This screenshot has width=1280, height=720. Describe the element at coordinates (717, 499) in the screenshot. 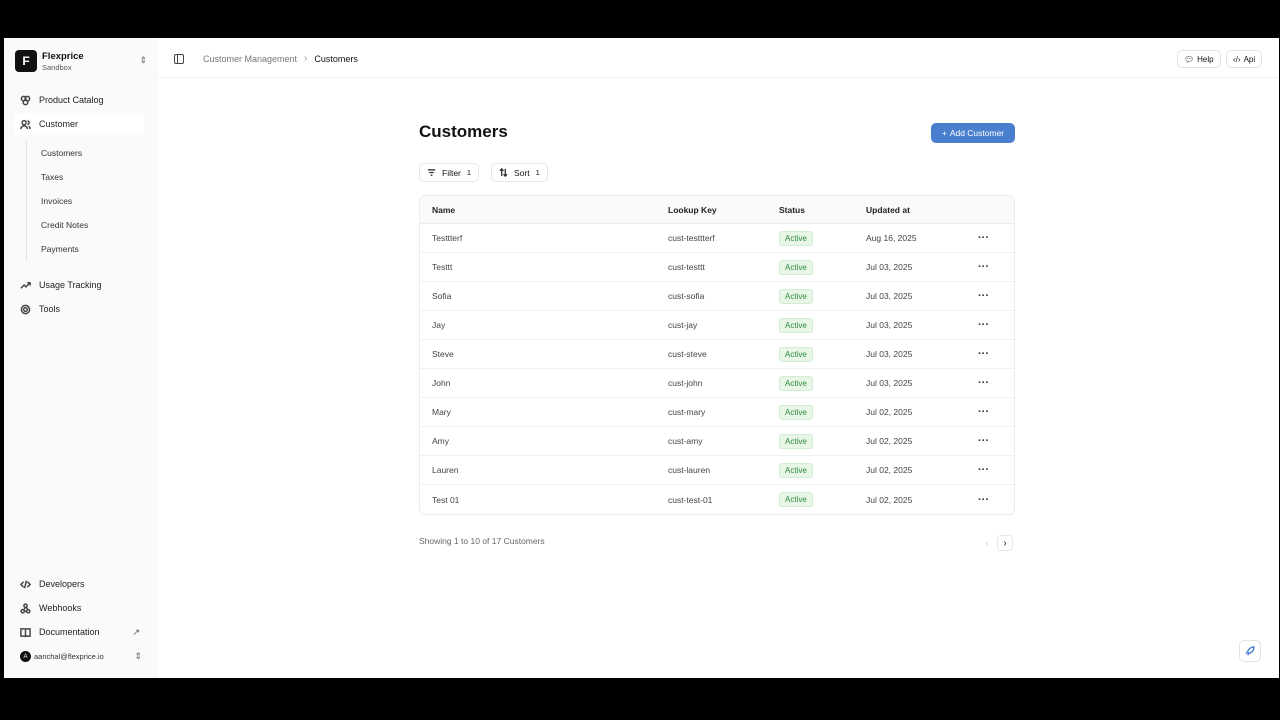

I see `table-row: Test 01 cust-test-01 Active Jul 02, 2025 ···` at that location.